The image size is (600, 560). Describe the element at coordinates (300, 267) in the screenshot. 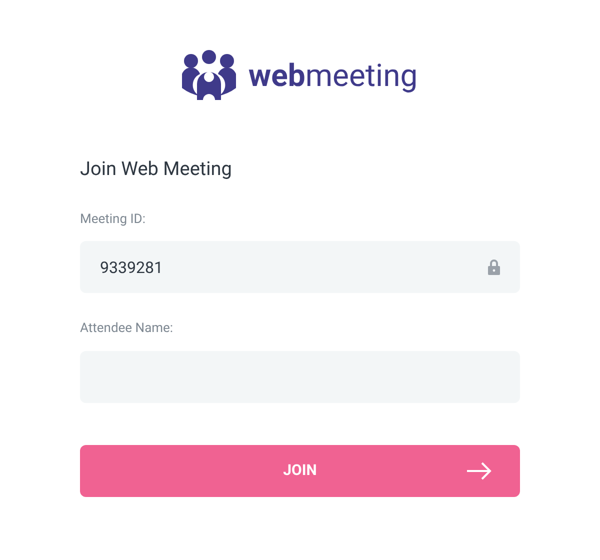

I see `input-field: 9339281` at that location.